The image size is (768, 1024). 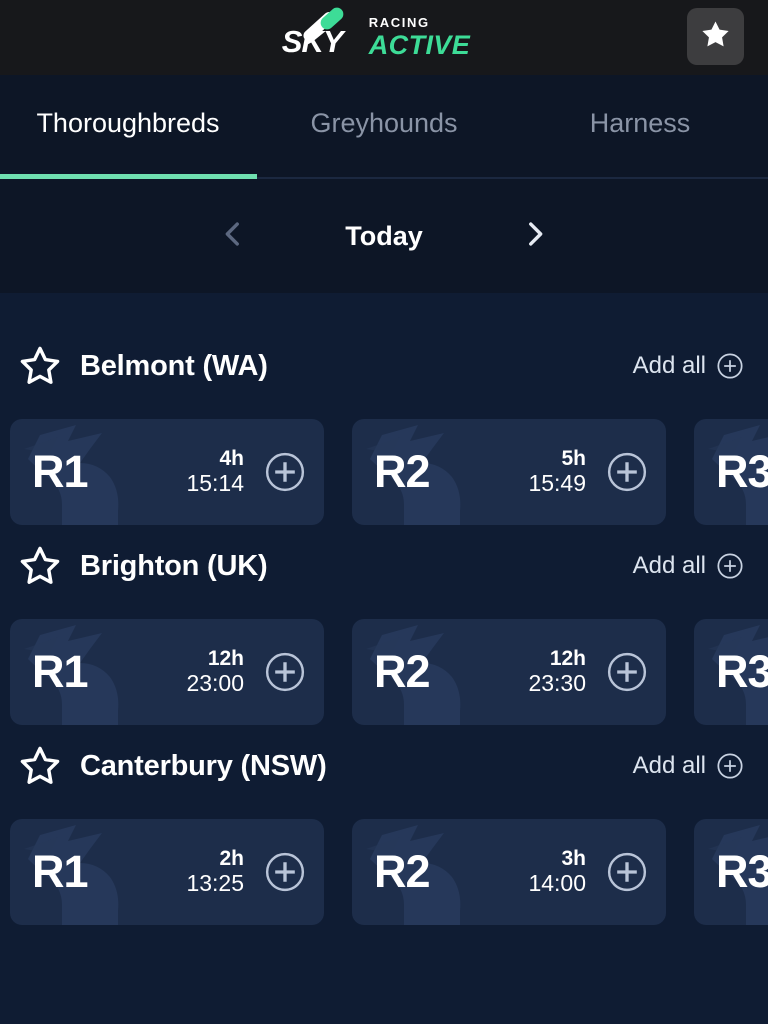 I want to click on race-start-time: 23:30, so click(x=557, y=682).